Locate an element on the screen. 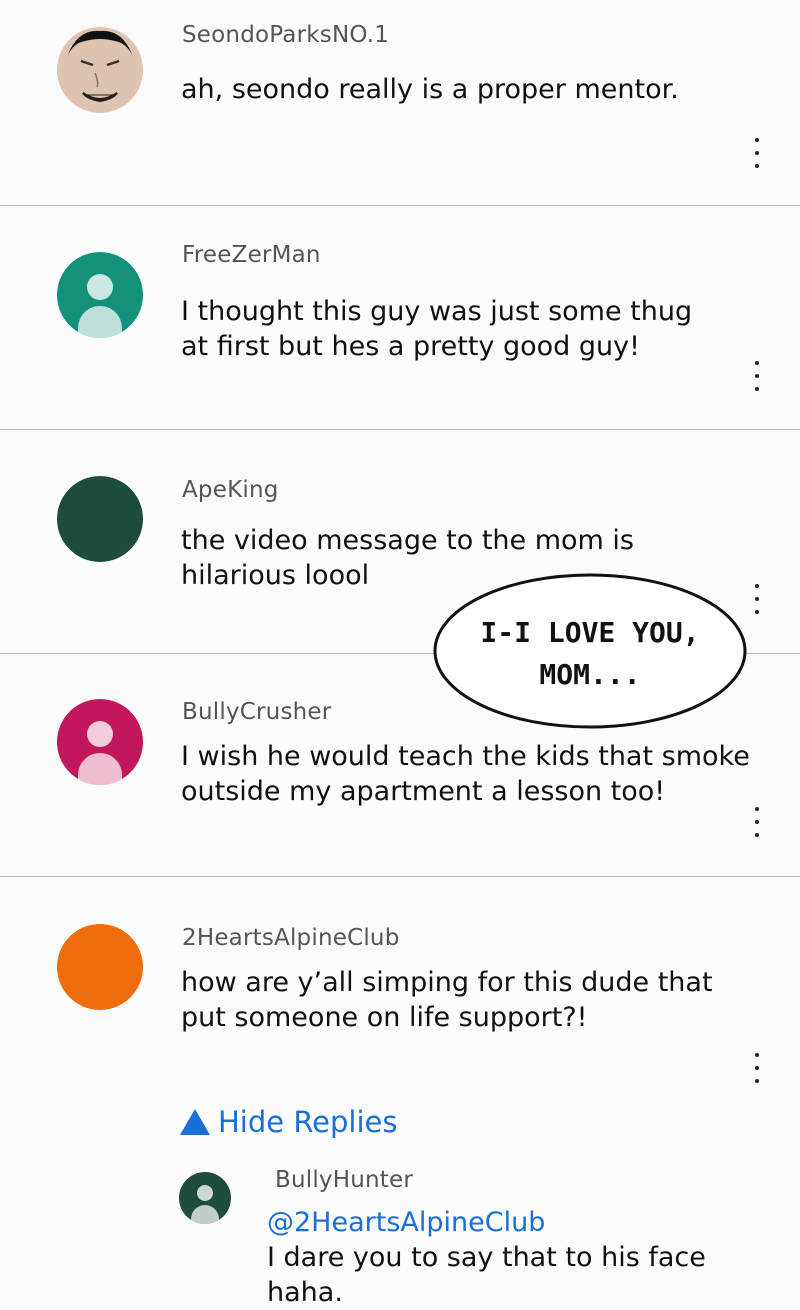 This screenshot has width=800, height=1310. triangle-up-icon is located at coordinates (195, 1122).